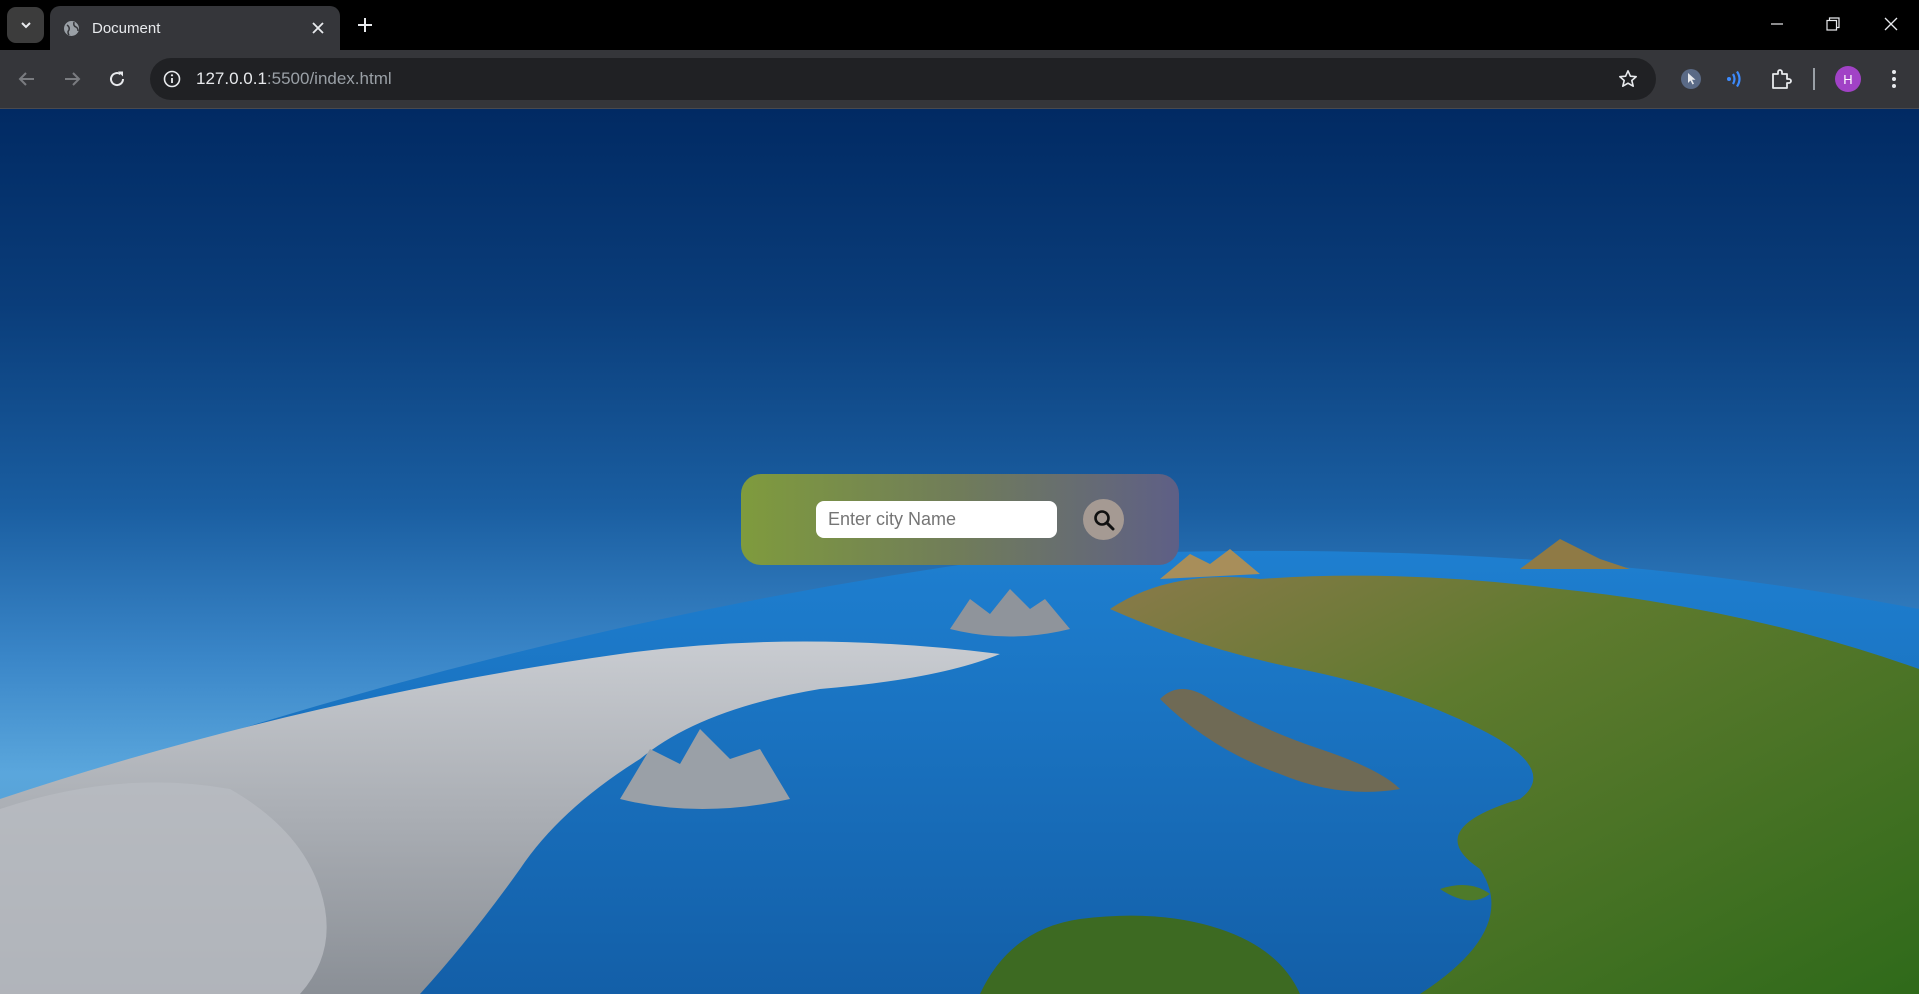 The height and width of the screenshot is (994, 1919). I want to click on cursor-extension-icon, so click(1691, 79).